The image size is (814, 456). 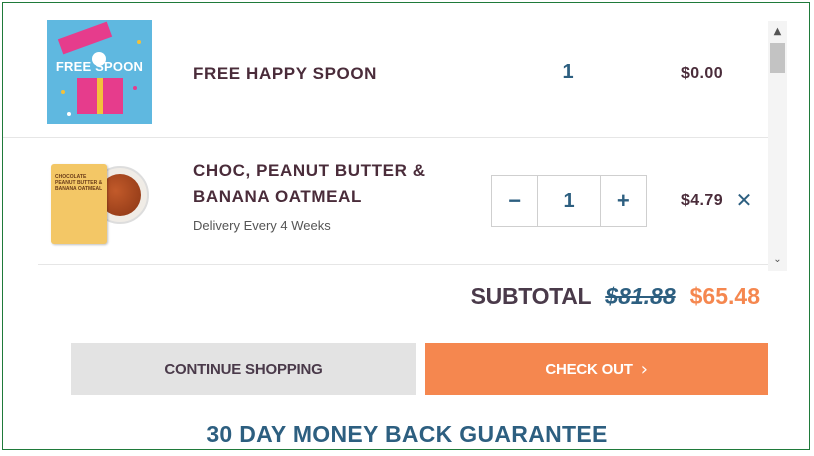 I want to click on item-name: CHOC, PEANUT BUTTER & BANANA OATMEAL, so click(x=323, y=184).